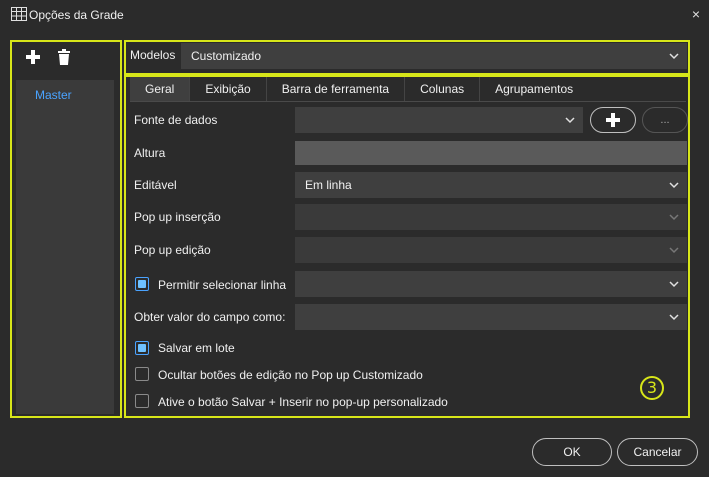 Image resolution: width=709 pixels, height=477 pixels. Describe the element at coordinates (196, 348) in the screenshot. I see `save-batch-label: Salvar em lote` at that location.